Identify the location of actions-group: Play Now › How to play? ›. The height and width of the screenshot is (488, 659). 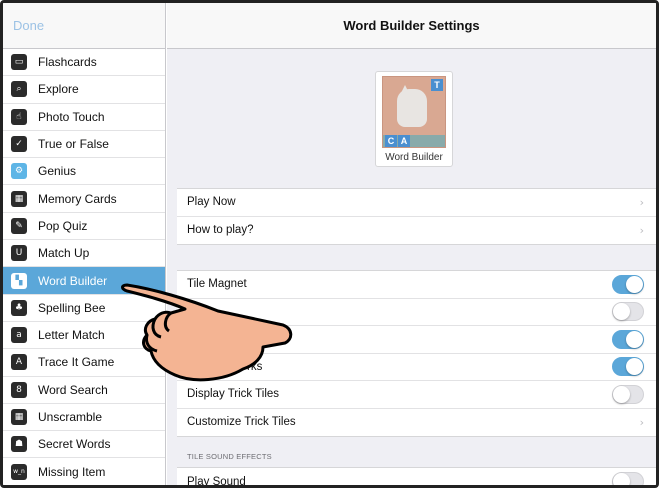
(416, 216).